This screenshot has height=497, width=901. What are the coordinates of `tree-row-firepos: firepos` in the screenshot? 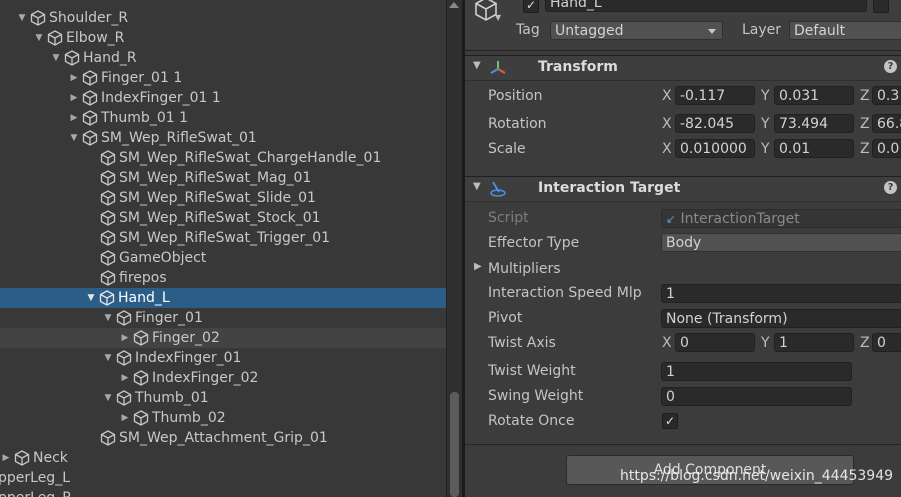 It's located at (223, 278).